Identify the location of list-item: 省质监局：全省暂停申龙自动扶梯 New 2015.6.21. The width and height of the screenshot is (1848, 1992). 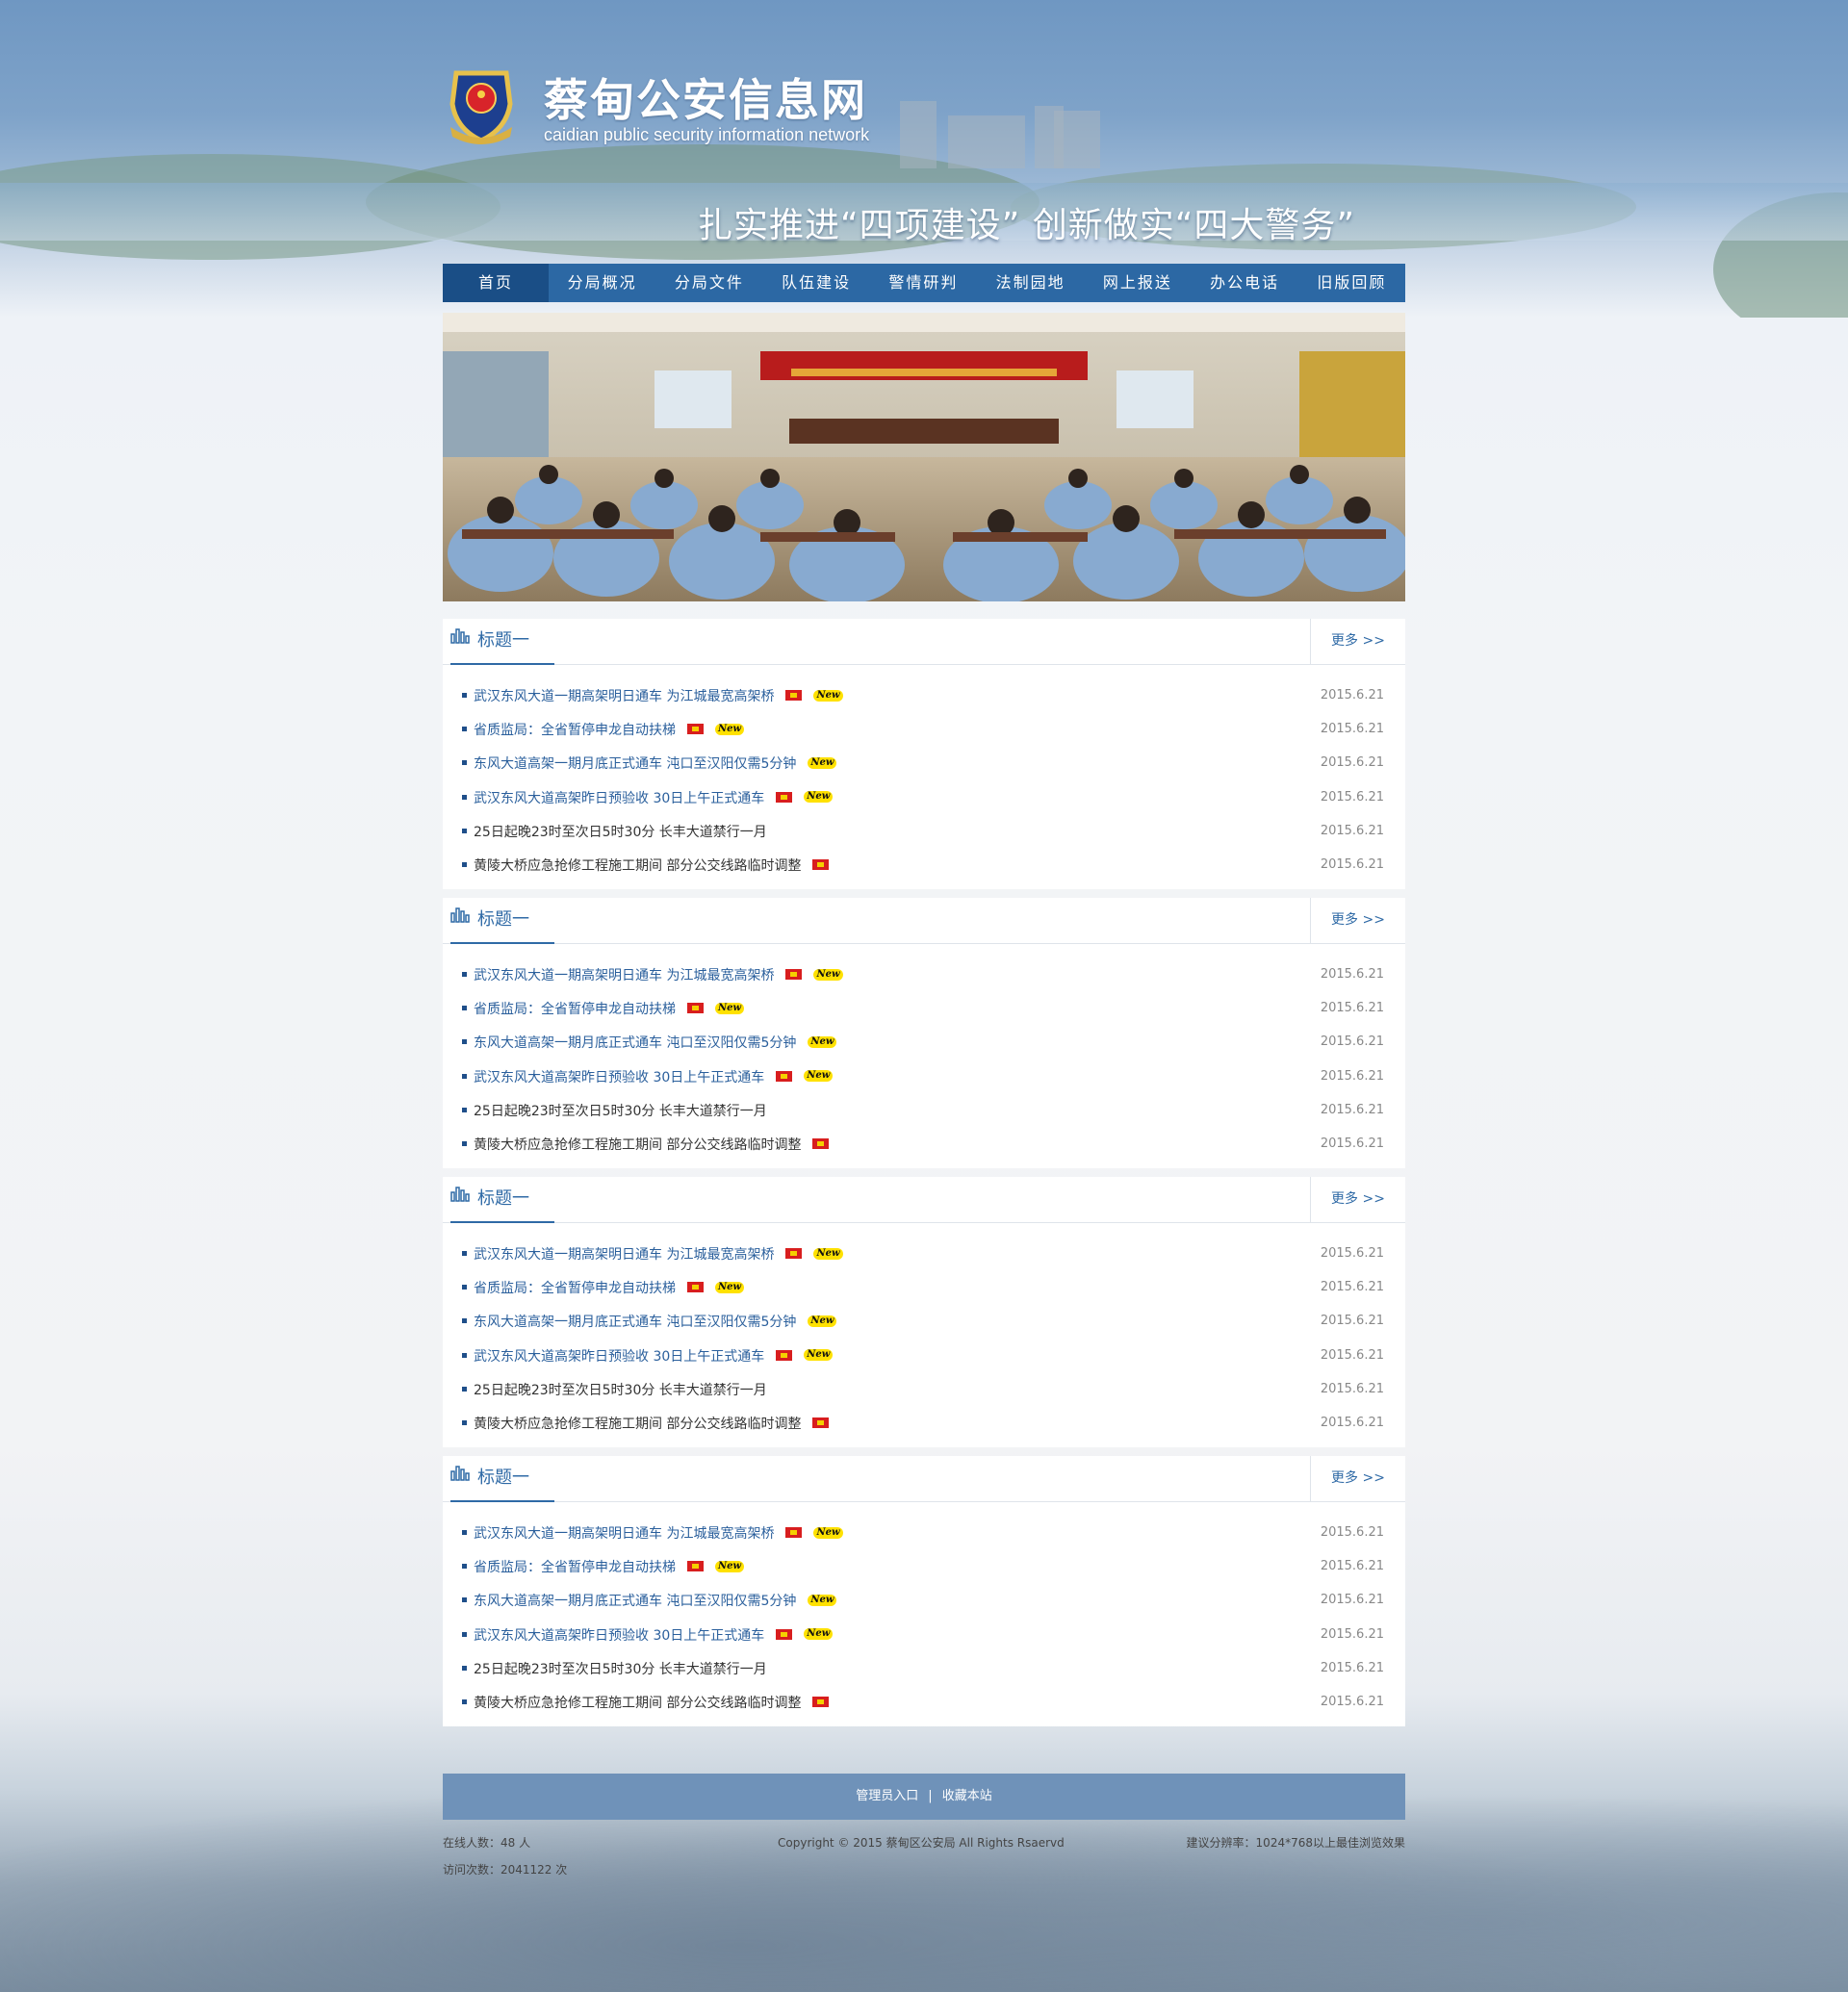
(924, 1566).